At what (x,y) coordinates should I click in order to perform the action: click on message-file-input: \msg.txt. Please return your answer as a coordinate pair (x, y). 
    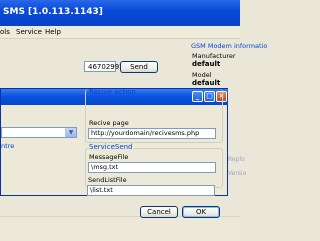
    Looking at the image, I should click on (152, 167).